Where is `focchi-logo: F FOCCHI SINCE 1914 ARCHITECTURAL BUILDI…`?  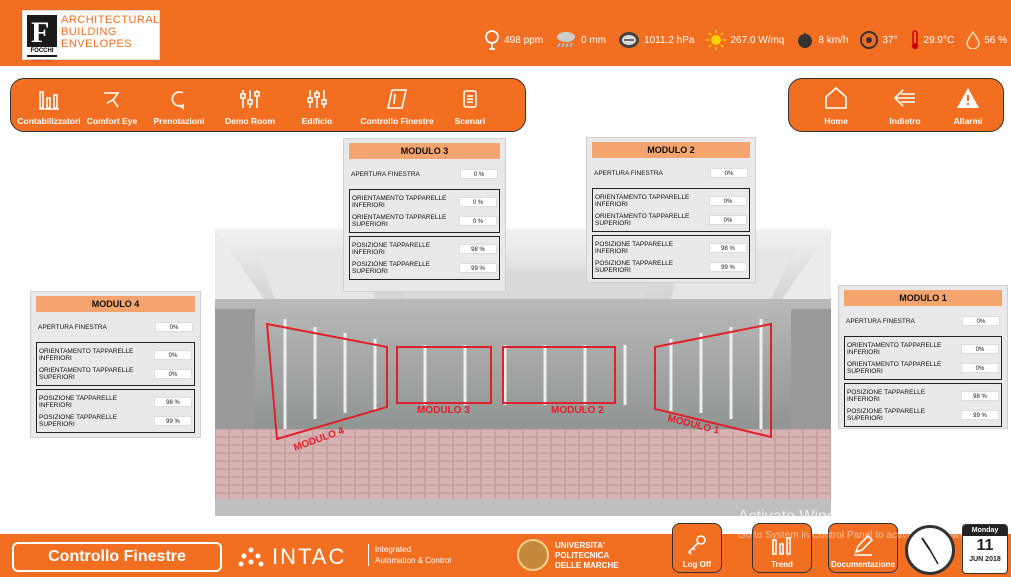 focchi-logo: F FOCCHI SINCE 1914 ARCHITECTURAL BUILDI… is located at coordinates (91, 36).